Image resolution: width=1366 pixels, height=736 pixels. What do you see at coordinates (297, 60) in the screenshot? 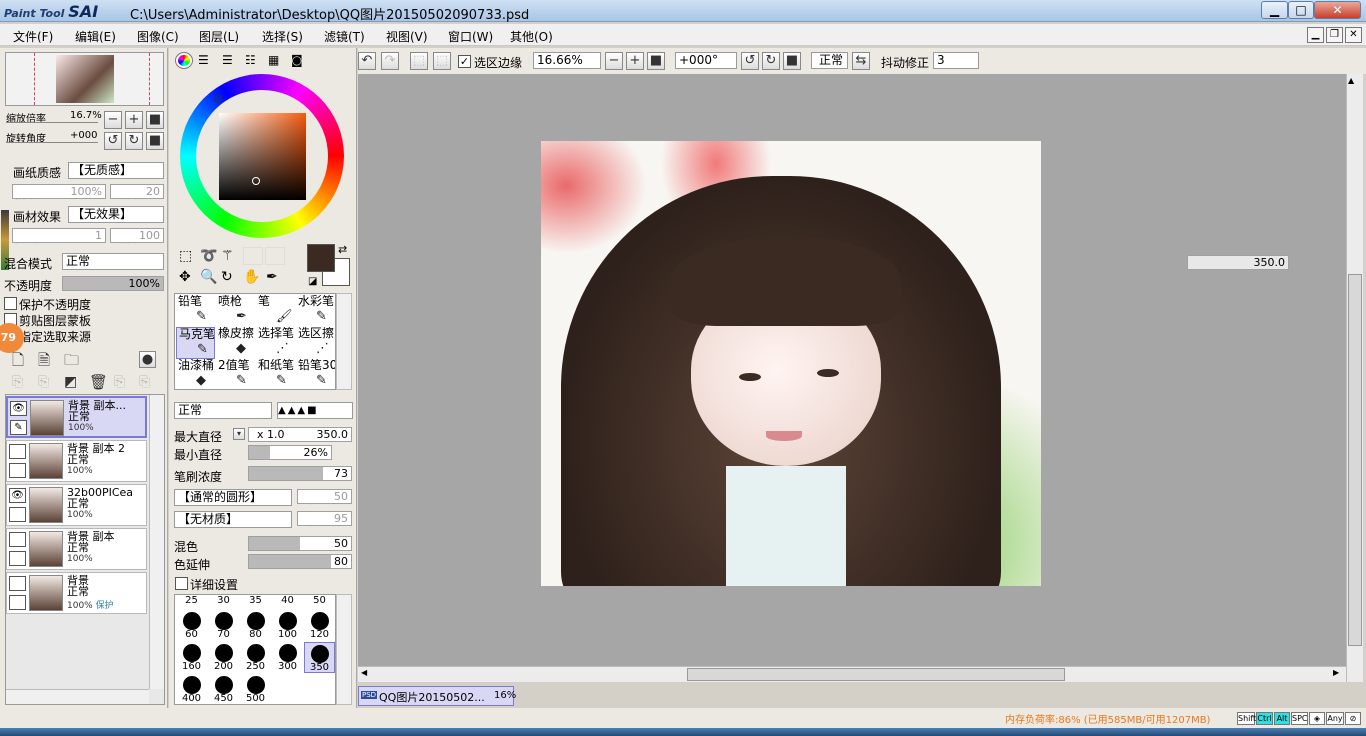
I see `scratchpad-tab-icon: ◙` at bounding box center [297, 60].